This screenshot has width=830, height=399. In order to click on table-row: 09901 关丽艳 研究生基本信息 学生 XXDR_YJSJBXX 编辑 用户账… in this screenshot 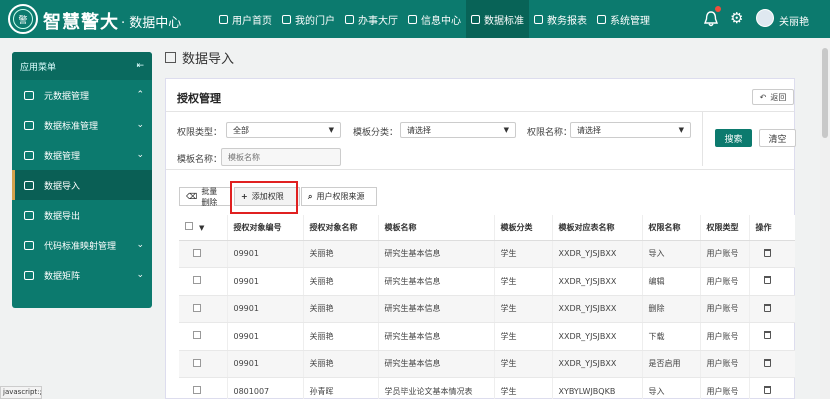, I will do `click(487, 281)`.